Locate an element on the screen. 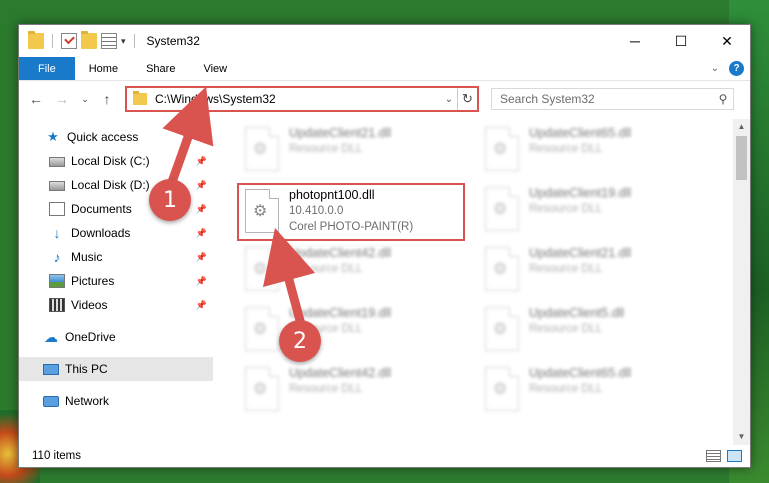 Image resolution: width=769 pixels, height=483 pixels. search-input: Search System32 is located at coordinates (606, 99).